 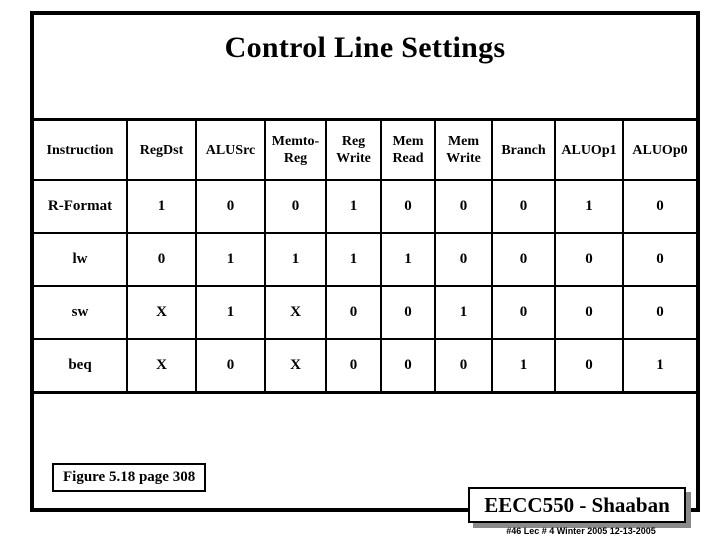 What do you see at coordinates (523, 366) in the screenshot?
I see `cell-branch: 1` at bounding box center [523, 366].